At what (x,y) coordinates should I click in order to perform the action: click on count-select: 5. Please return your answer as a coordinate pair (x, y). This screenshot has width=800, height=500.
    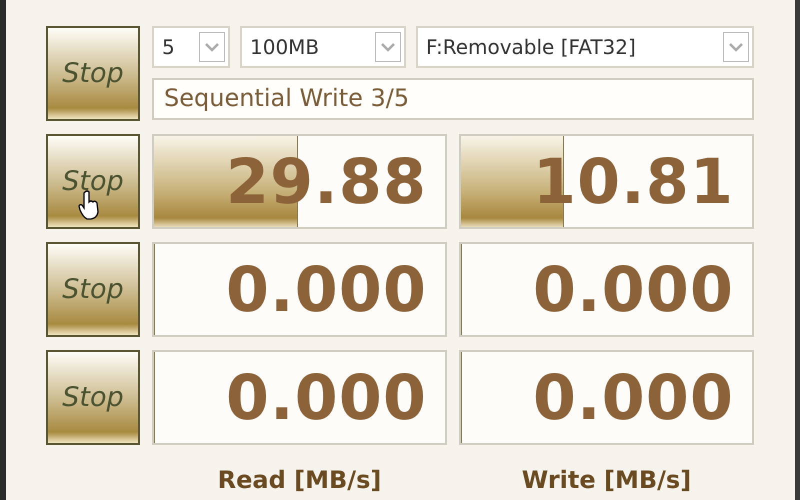
    Looking at the image, I should click on (191, 47).